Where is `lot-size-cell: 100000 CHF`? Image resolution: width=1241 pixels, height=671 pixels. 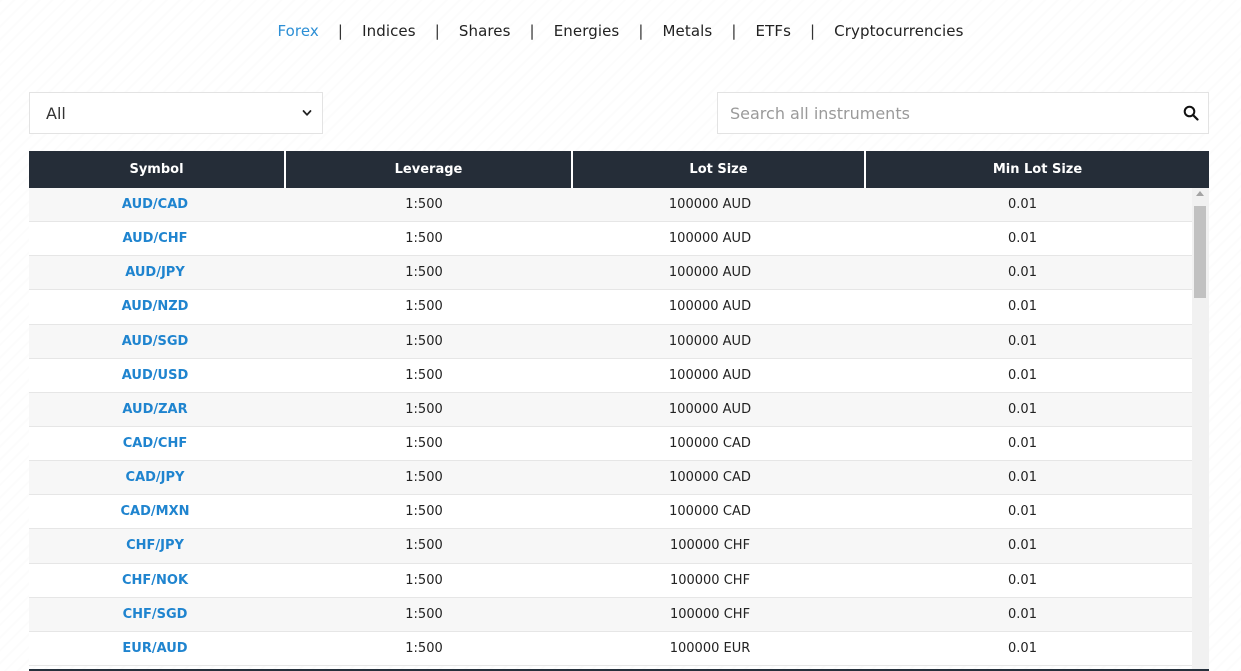
lot-size-cell: 100000 CHF is located at coordinates (710, 614).